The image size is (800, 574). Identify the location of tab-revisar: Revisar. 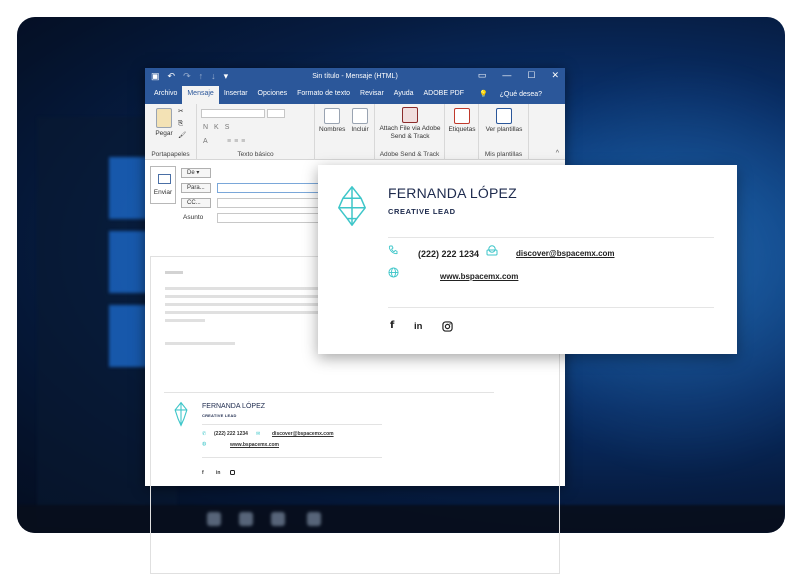
(372, 95).